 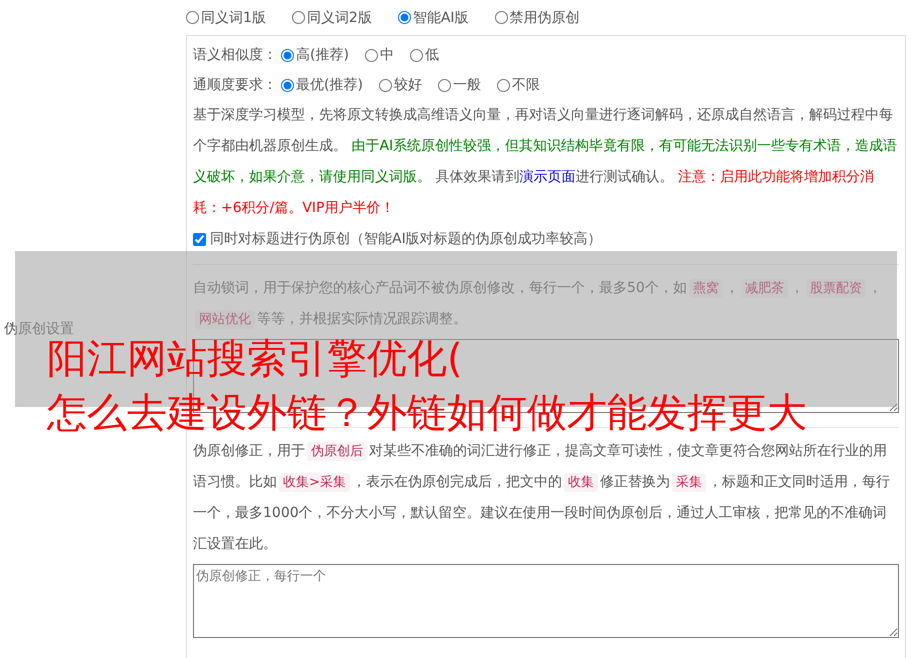 What do you see at coordinates (538, 304) in the screenshot?
I see `description-text: 自动锁词，用于保护您的核心产品词不被伪原创修改，每行一个，最多50个，如 燕窝 ， 减肥茶 ， 股票配资 ， 网站优化 等等，并根据实际情况跟踪调整。` at bounding box center [538, 304].